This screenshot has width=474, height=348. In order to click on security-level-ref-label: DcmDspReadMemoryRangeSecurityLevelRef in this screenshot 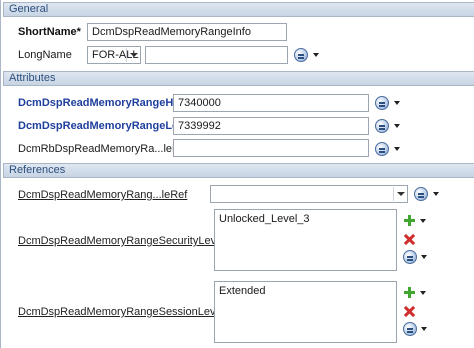, I will do `click(130, 241)`.